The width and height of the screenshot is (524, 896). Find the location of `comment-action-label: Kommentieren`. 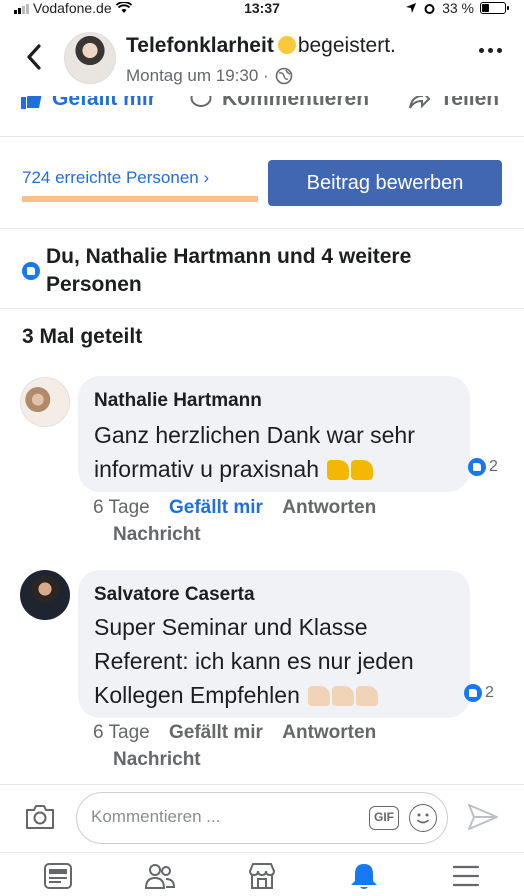

comment-action-label: Kommentieren is located at coordinates (296, 103).